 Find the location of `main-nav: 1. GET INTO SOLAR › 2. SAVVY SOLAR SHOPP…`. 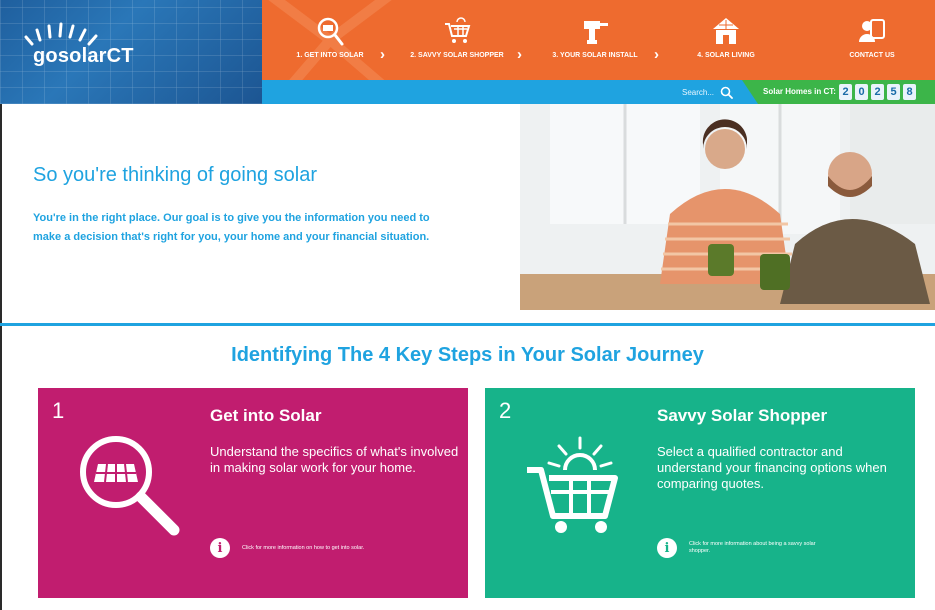

main-nav: 1. GET INTO SOLAR › 2. SAVVY SOLAR SHOPP… is located at coordinates (598, 40).